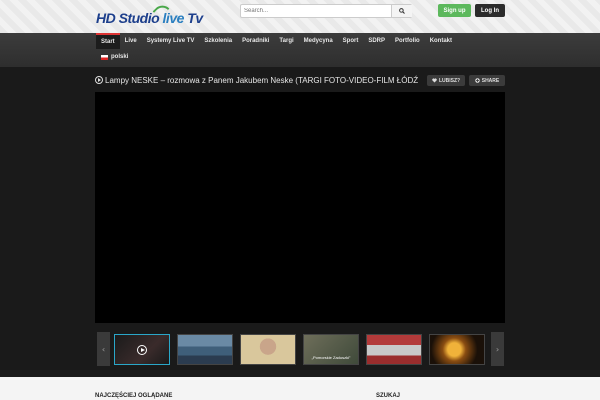 The width and height of the screenshot is (600, 400). What do you see at coordinates (454, 10) in the screenshot?
I see `signup-button: Sign up` at bounding box center [454, 10].